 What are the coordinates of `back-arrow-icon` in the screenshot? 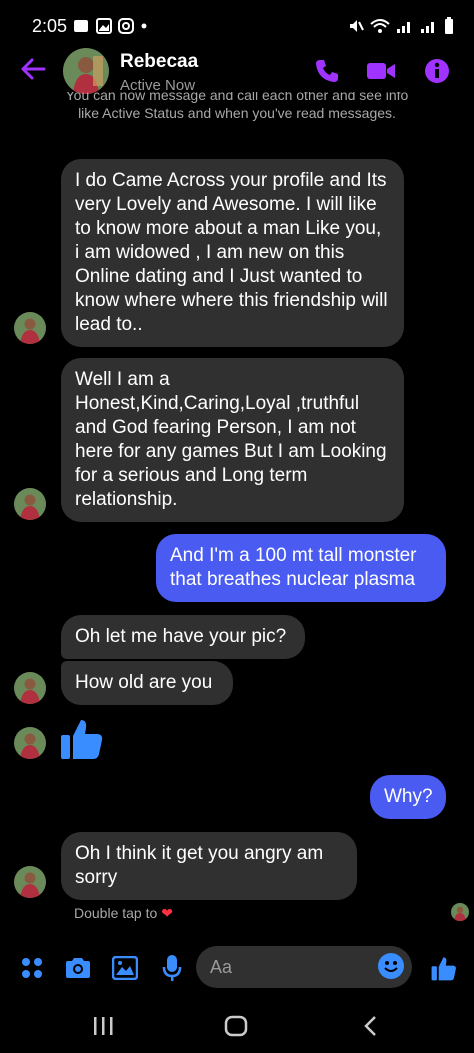 It's located at (33, 69).